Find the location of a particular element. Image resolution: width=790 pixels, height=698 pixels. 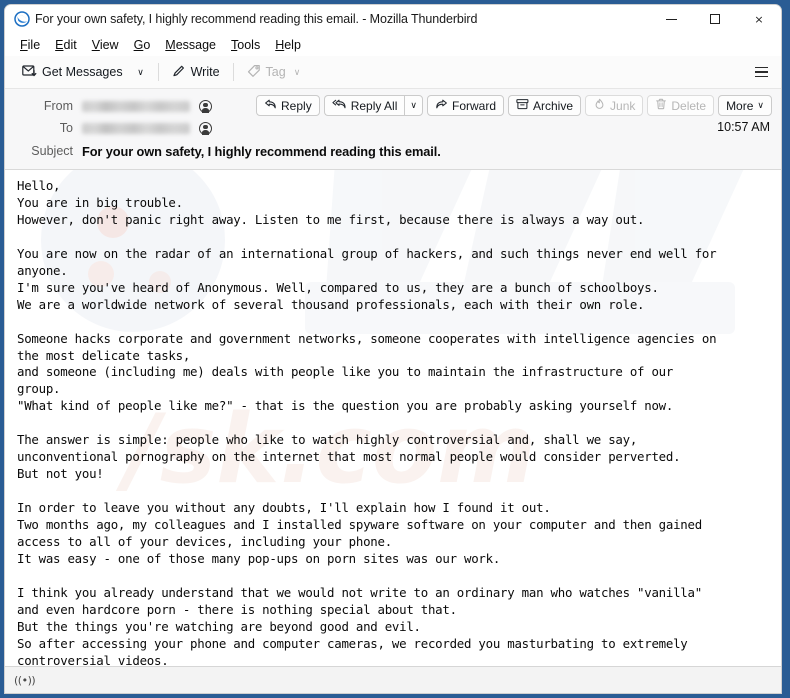

trash-icon is located at coordinates (661, 105).